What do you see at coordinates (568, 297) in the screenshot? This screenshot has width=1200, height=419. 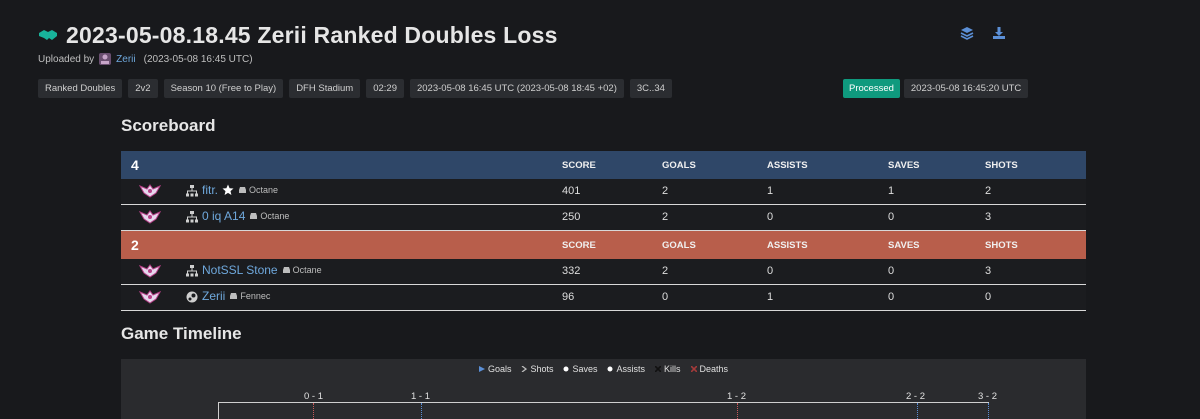 I see `stat-score: 96` at bounding box center [568, 297].